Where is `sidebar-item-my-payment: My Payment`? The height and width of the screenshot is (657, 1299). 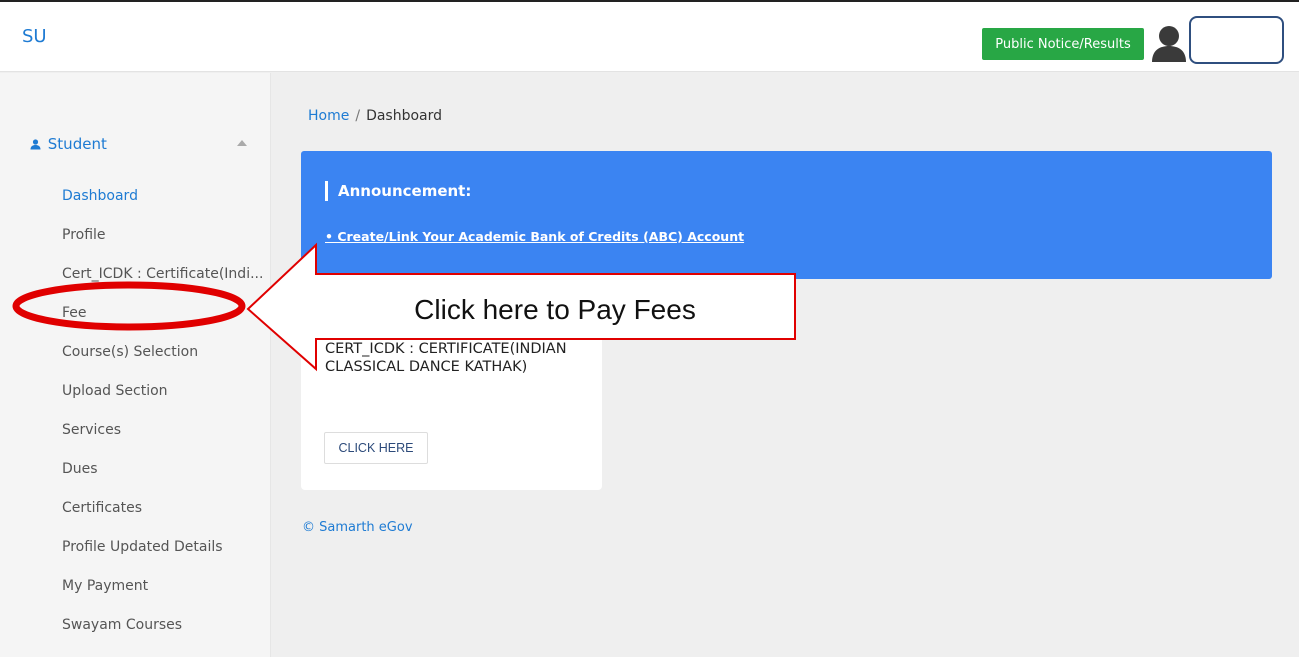 sidebar-item-my-payment: My Payment is located at coordinates (132, 586).